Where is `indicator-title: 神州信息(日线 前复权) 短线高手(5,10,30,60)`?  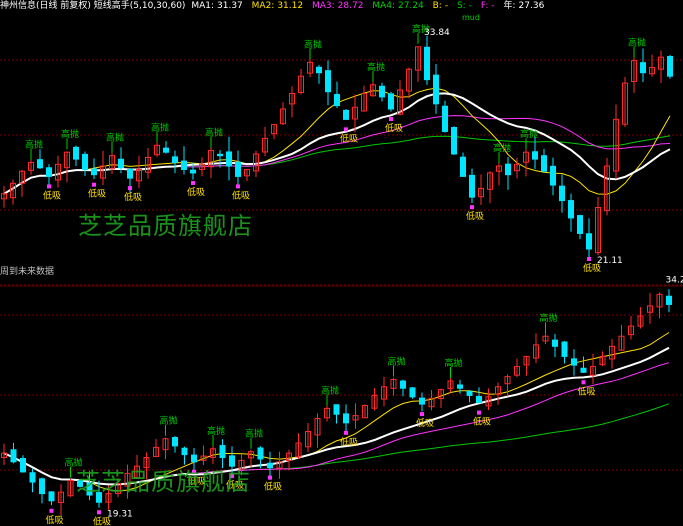 indicator-title: 神州信息(日线 前复权) 短线高手(5,10,30,60) is located at coordinates (93, 6).